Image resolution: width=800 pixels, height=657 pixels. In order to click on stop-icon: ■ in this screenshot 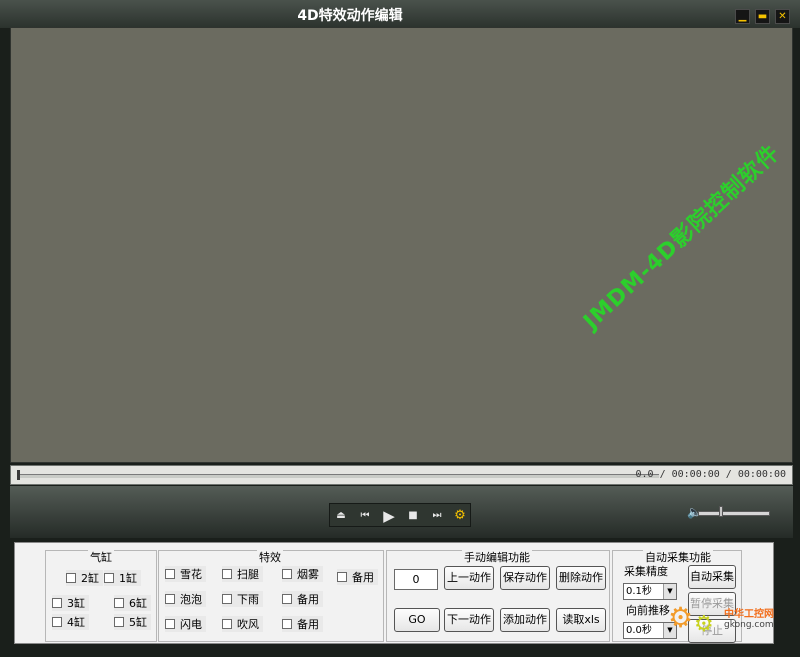, I will do `click(413, 516)`.